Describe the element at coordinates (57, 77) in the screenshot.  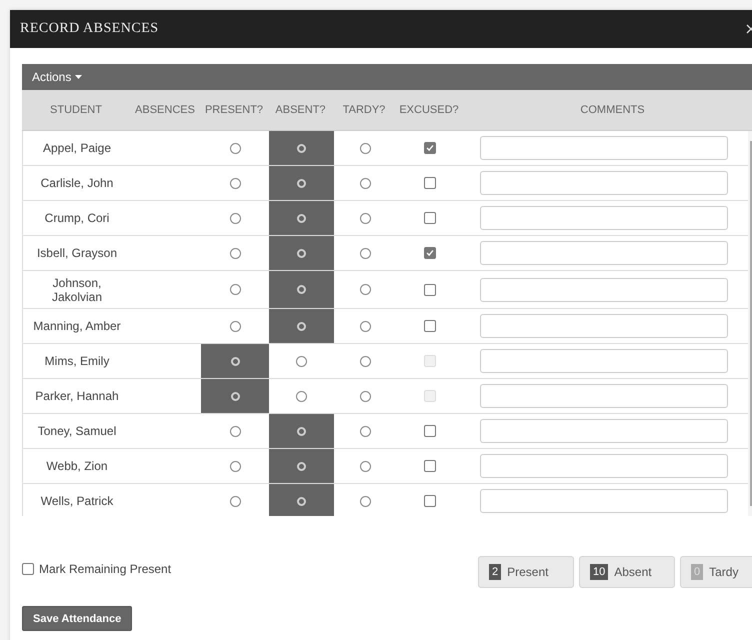
I see `actions-menu: Actions` at that location.